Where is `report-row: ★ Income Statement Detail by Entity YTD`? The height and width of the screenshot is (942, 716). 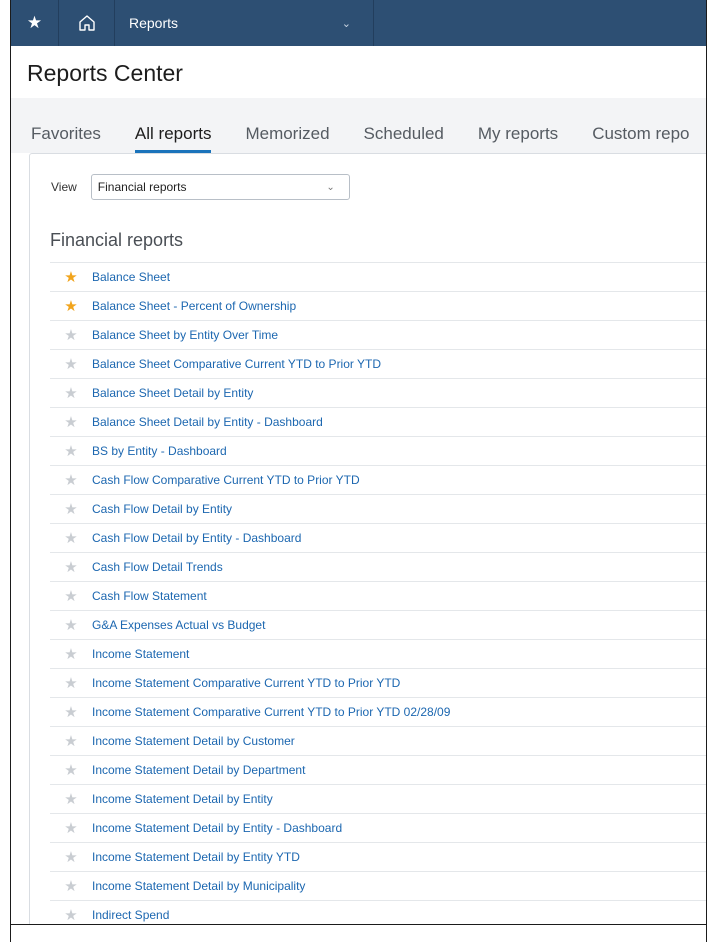
report-row: ★ Income Statement Detail by Entity YTD is located at coordinates (378, 856).